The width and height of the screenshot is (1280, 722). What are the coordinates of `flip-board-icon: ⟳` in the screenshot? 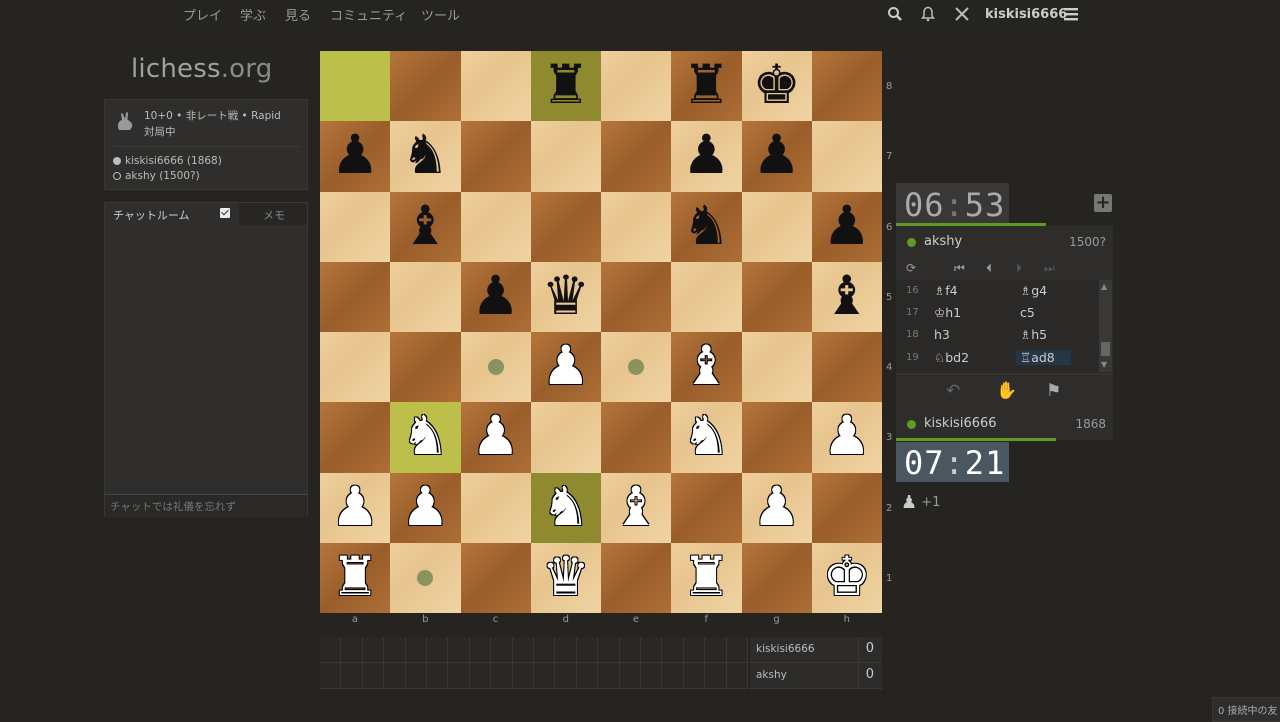 It's located at (911, 268).